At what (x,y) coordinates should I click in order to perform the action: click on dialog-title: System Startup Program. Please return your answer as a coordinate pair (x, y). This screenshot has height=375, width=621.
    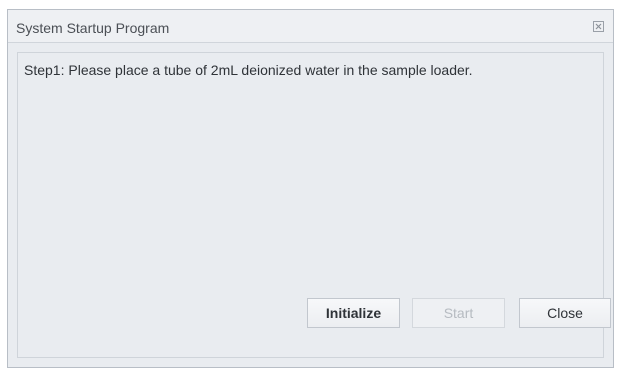
    Looking at the image, I should click on (93, 28).